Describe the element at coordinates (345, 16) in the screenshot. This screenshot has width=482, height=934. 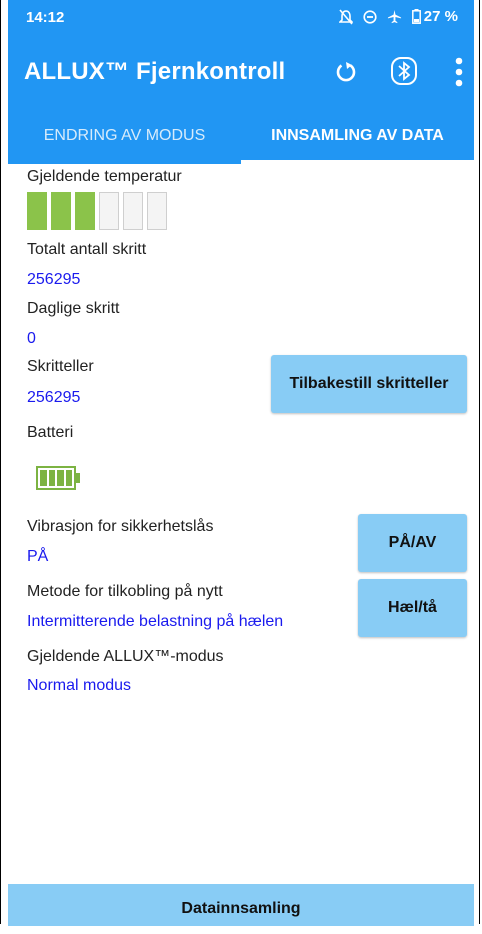
I see `bell-off-icon` at that location.